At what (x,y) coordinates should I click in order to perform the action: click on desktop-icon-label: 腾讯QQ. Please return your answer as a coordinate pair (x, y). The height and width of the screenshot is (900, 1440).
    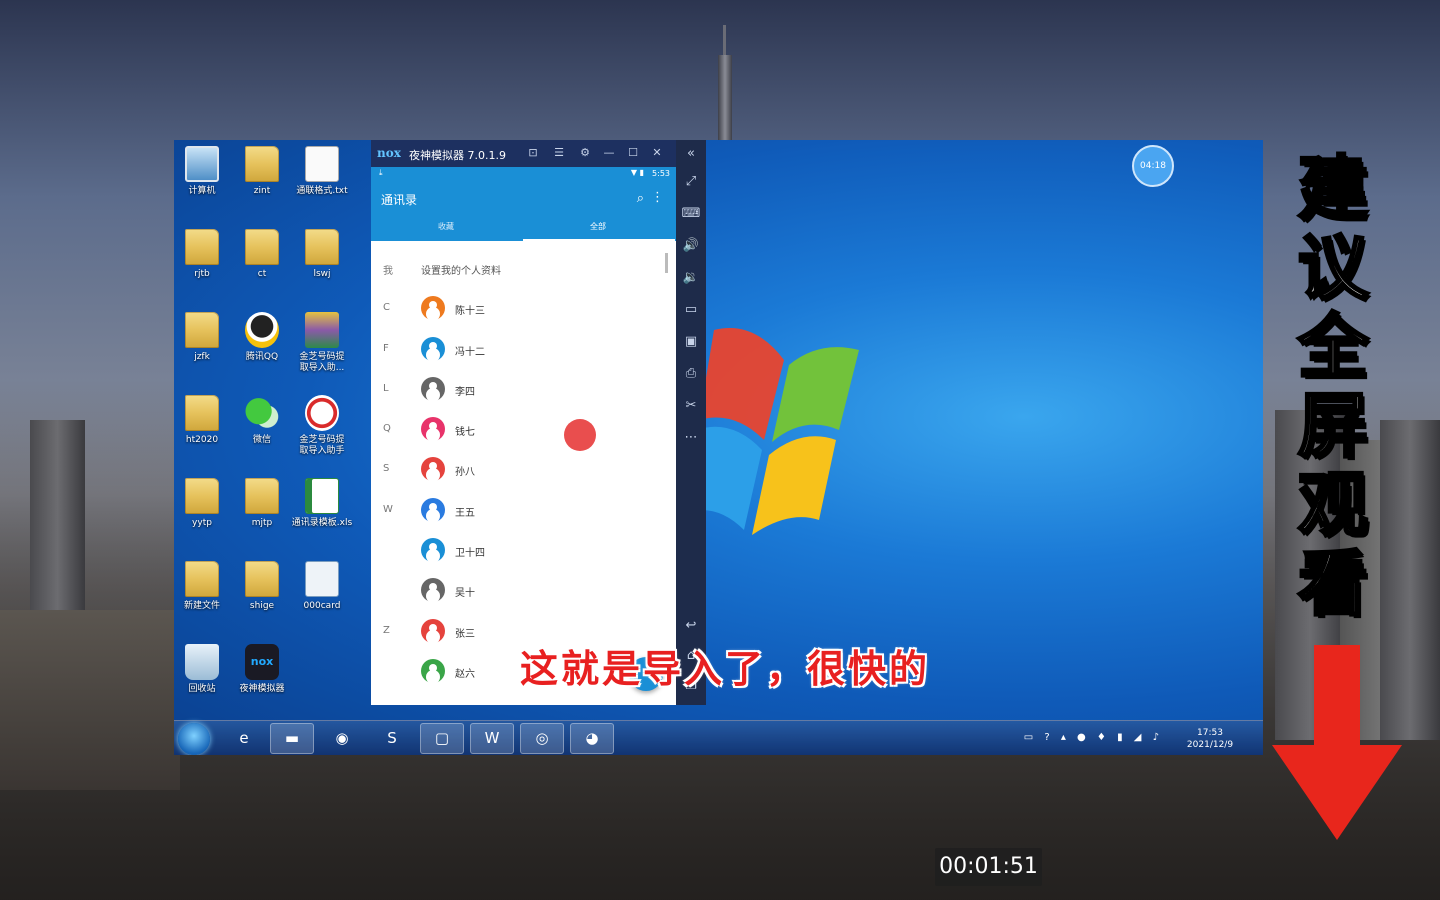
    Looking at the image, I should click on (262, 357).